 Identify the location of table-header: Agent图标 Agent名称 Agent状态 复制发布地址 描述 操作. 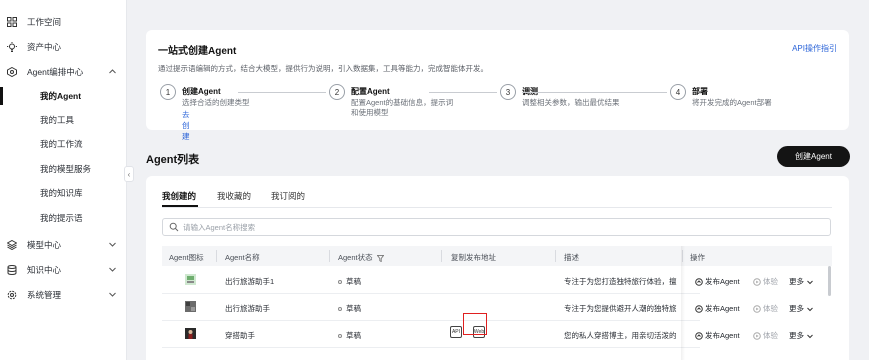
(497, 256).